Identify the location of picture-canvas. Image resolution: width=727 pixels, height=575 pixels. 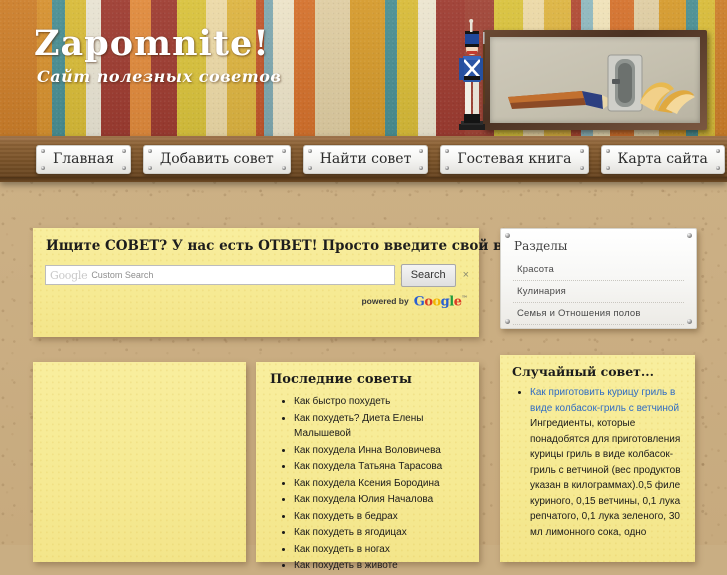
(595, 80).